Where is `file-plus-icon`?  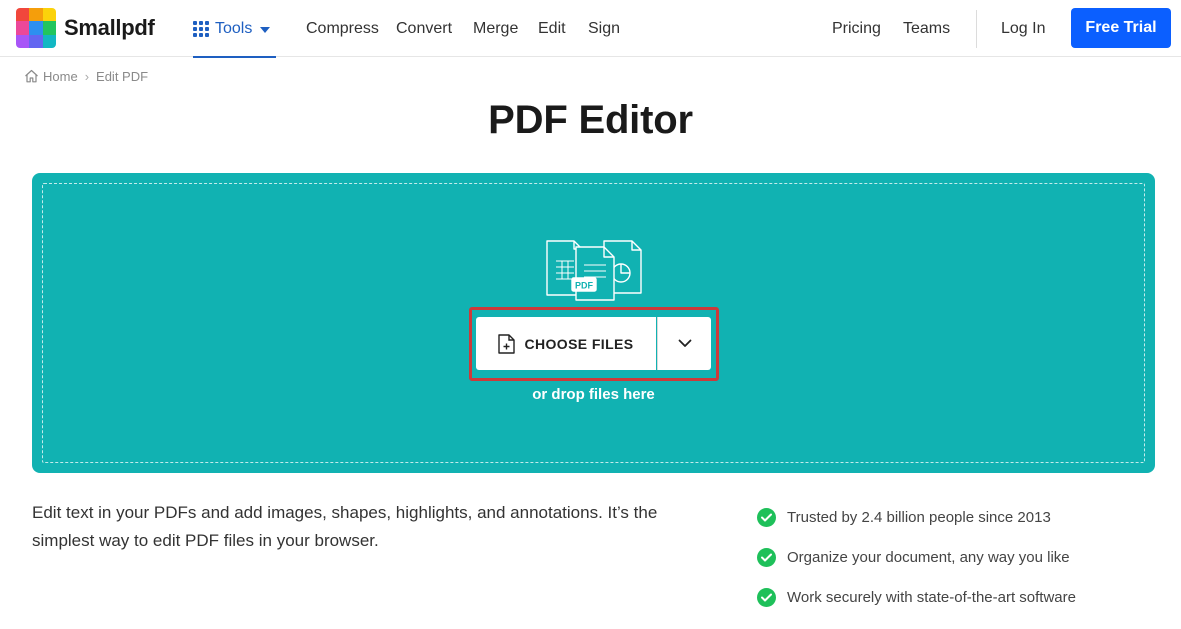
file-plus-icon is located at coordinates (507, 343).